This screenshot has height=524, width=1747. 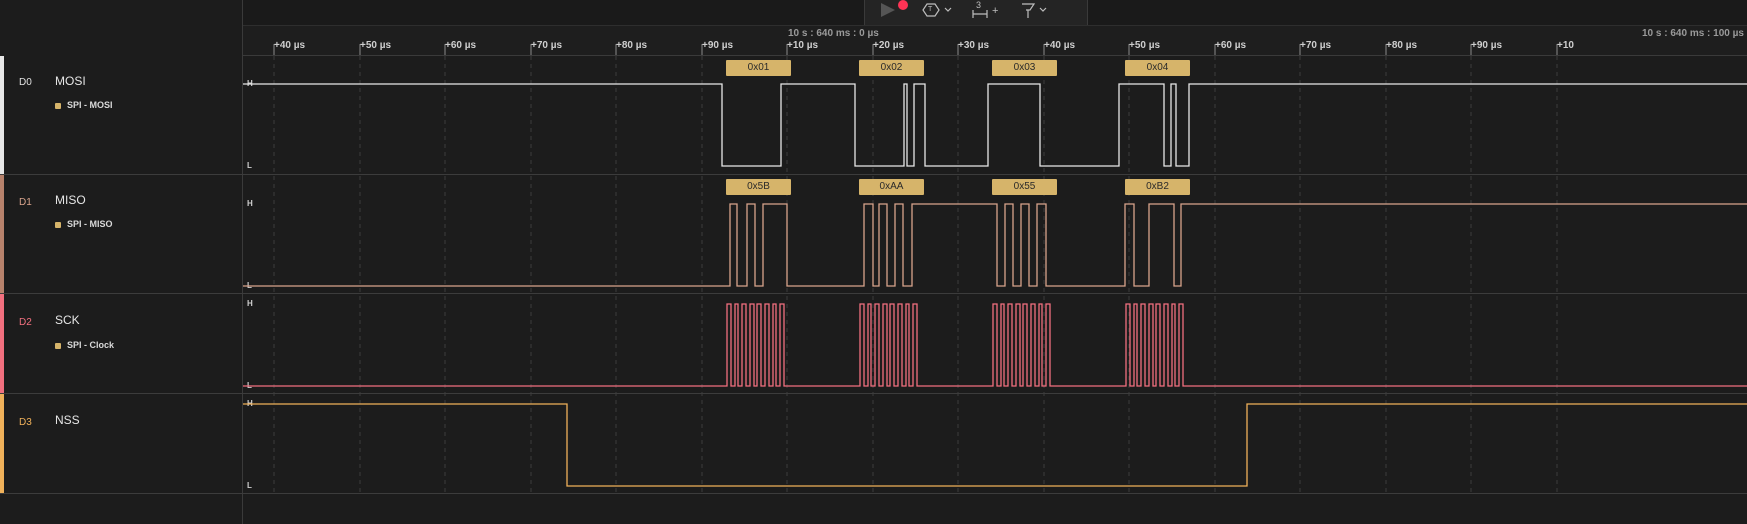 I want to click on decoded-byte: 0xB2, so click(x=1157, y=187).